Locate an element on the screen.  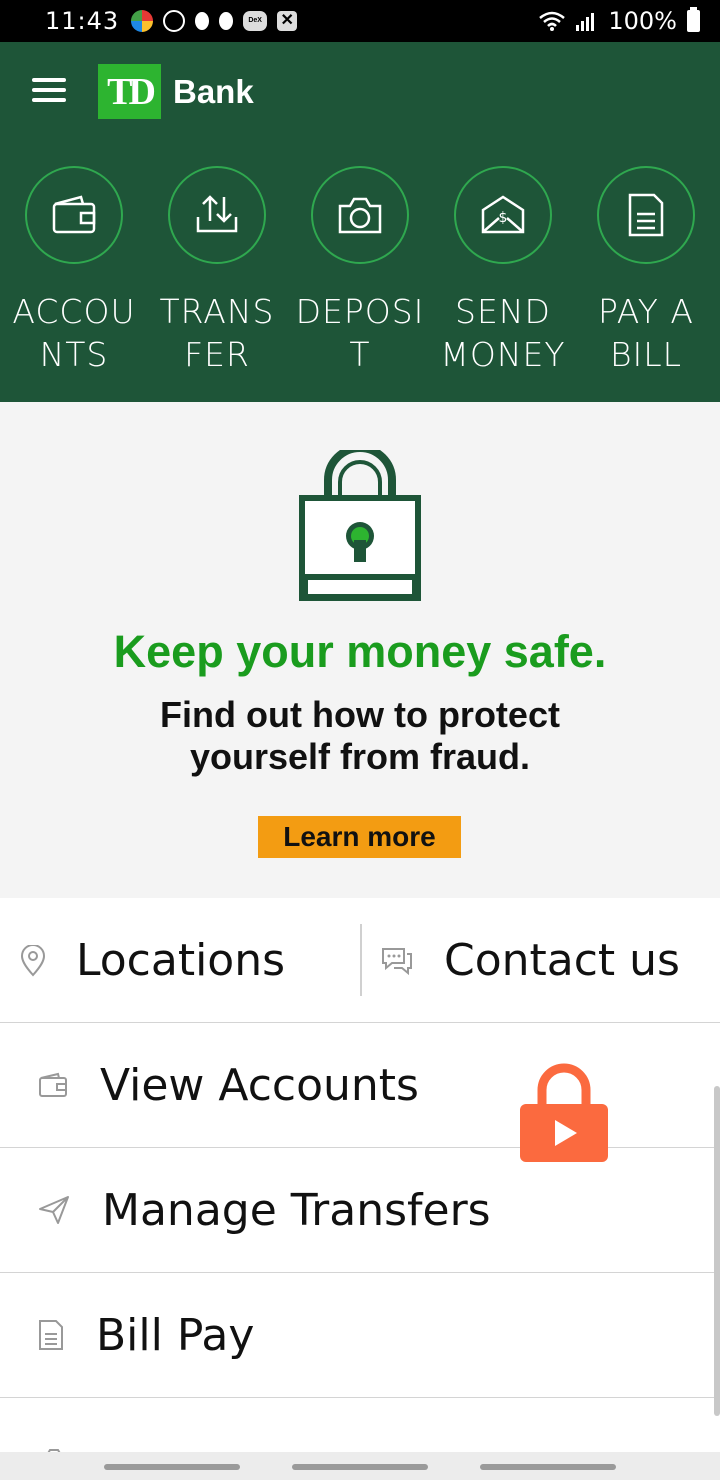
menu-item-manage-transfers: Manage Transfers is located at coordinates (360, 1210).